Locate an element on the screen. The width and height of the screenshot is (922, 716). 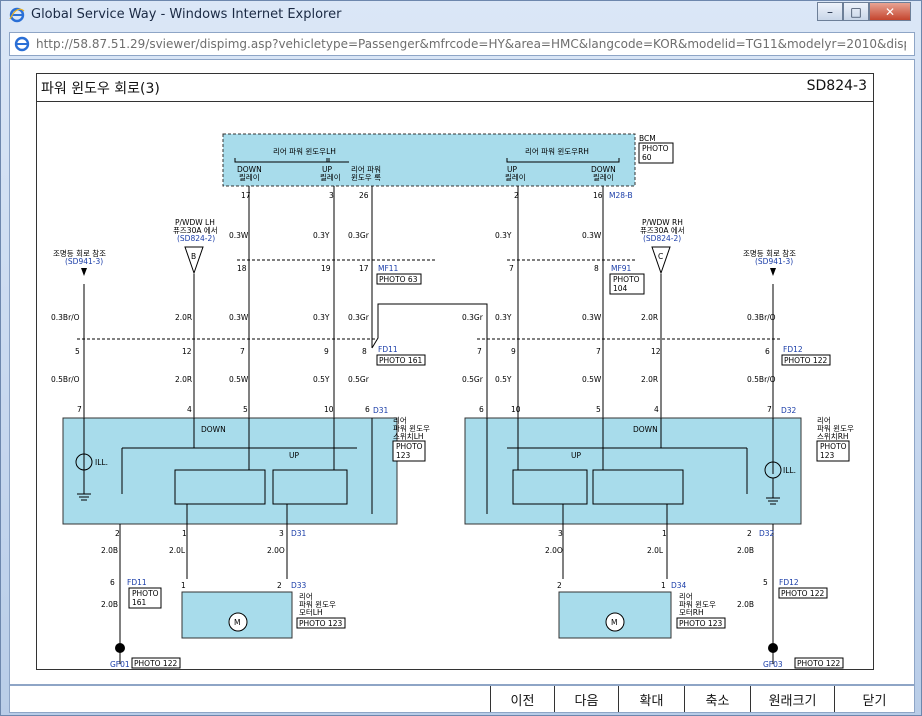
svg-text: 17 is located at coordinates (364, 268).